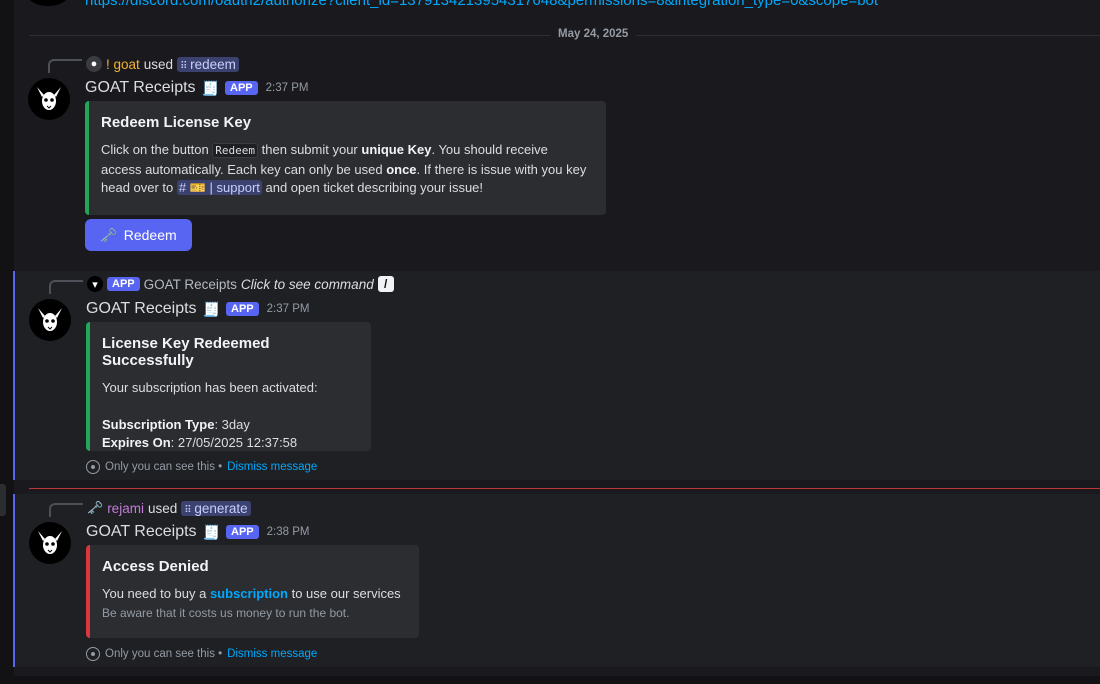 The height and width of the screenshot is (684, 1100). What do you see at coordinates (3, 500) in the screenshot?
I see `rail-handle` at bounding box center [3, 500].